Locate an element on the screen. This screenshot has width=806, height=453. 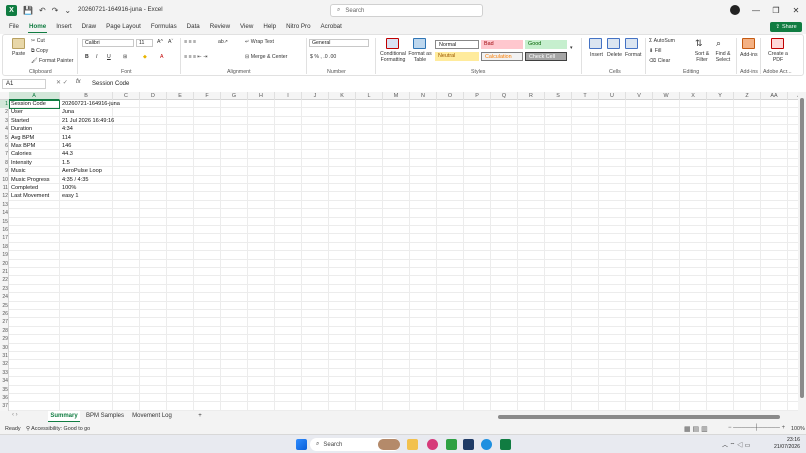
format-button: Format is located at coordinates (633, 55).